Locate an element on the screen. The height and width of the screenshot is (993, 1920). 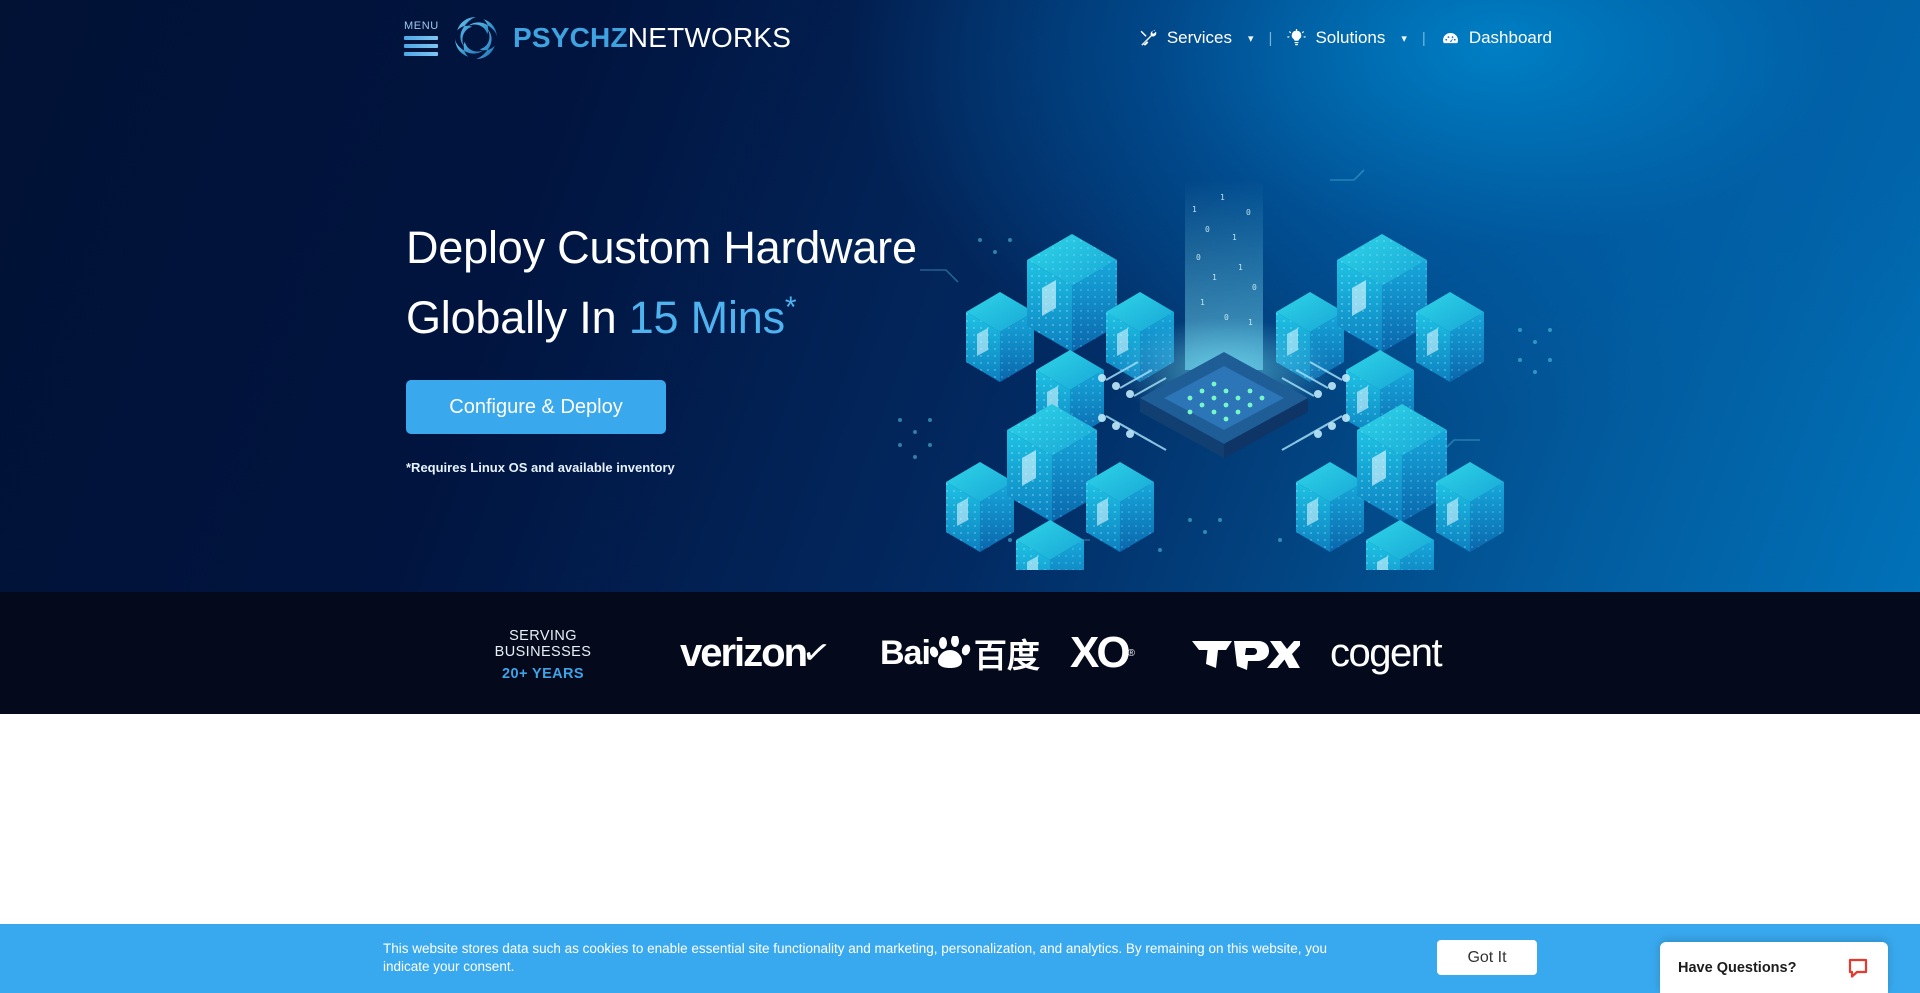
primary-nav: Services ▾ | Solutions ▾ | Dashboard is located at coordinates (1345, 38).